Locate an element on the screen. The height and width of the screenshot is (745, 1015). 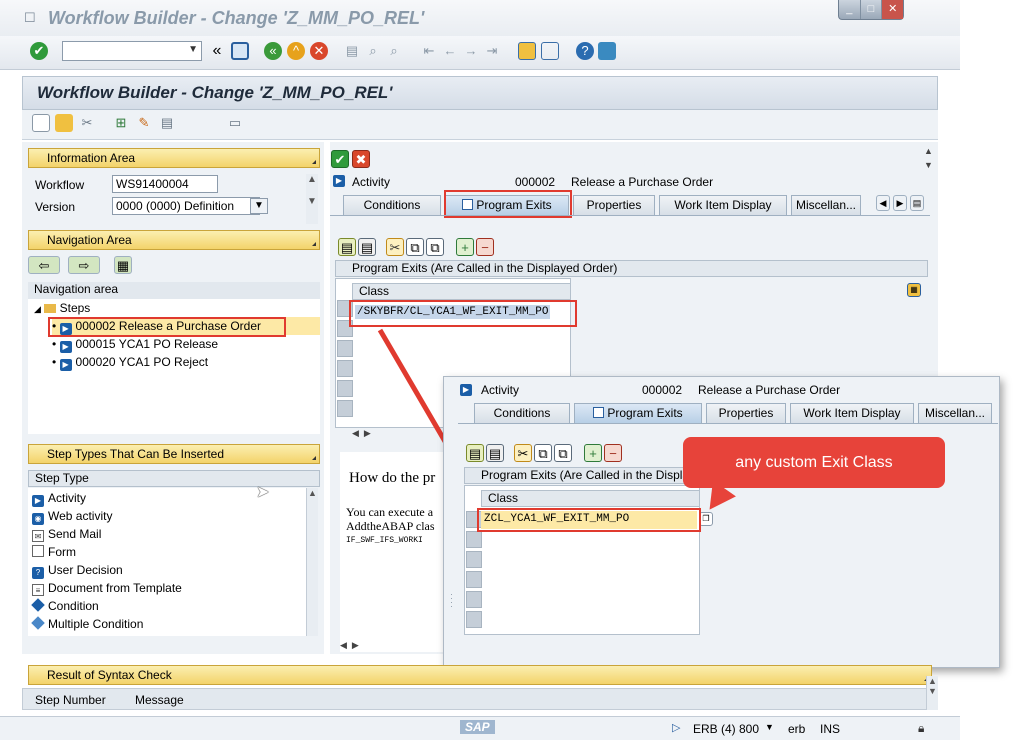
grid-settings-icon: ▦ is located at coordinates (914, 290).